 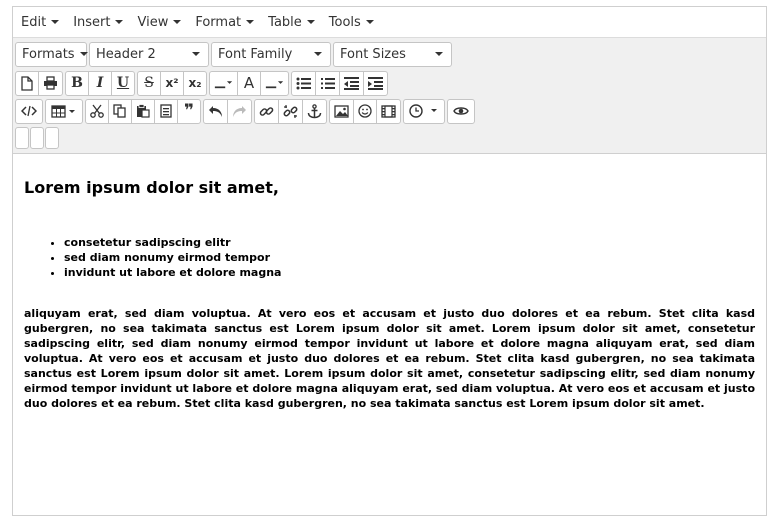 I want to click on toolbar-row-extra, so click(x=390, y=137).